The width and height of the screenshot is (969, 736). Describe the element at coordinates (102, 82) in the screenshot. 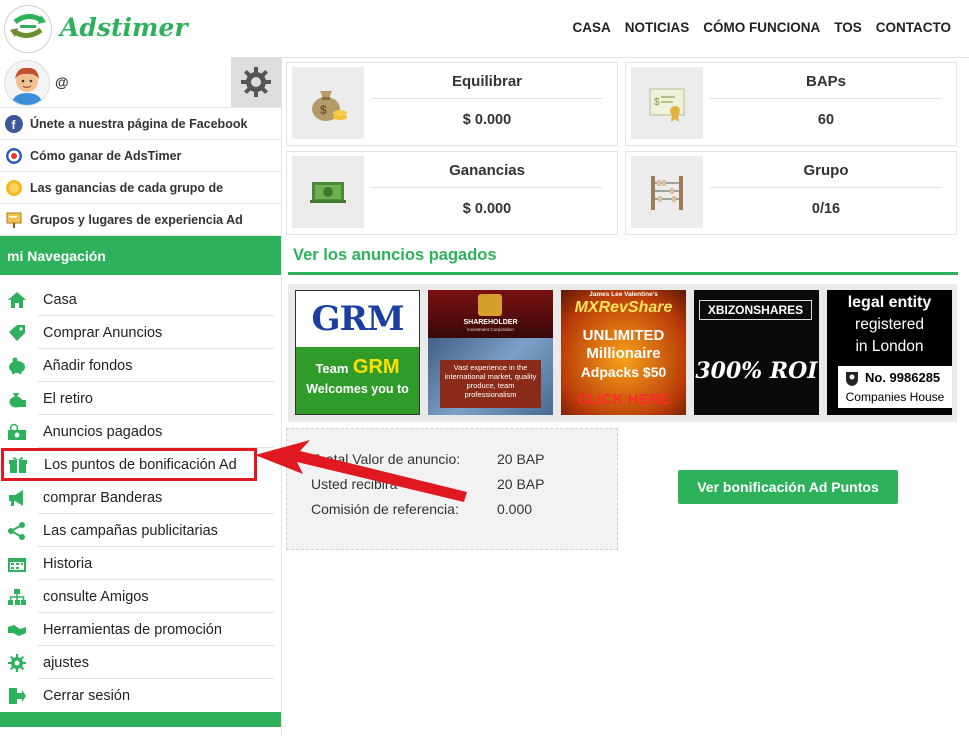

I see `username-redacted` at that location.